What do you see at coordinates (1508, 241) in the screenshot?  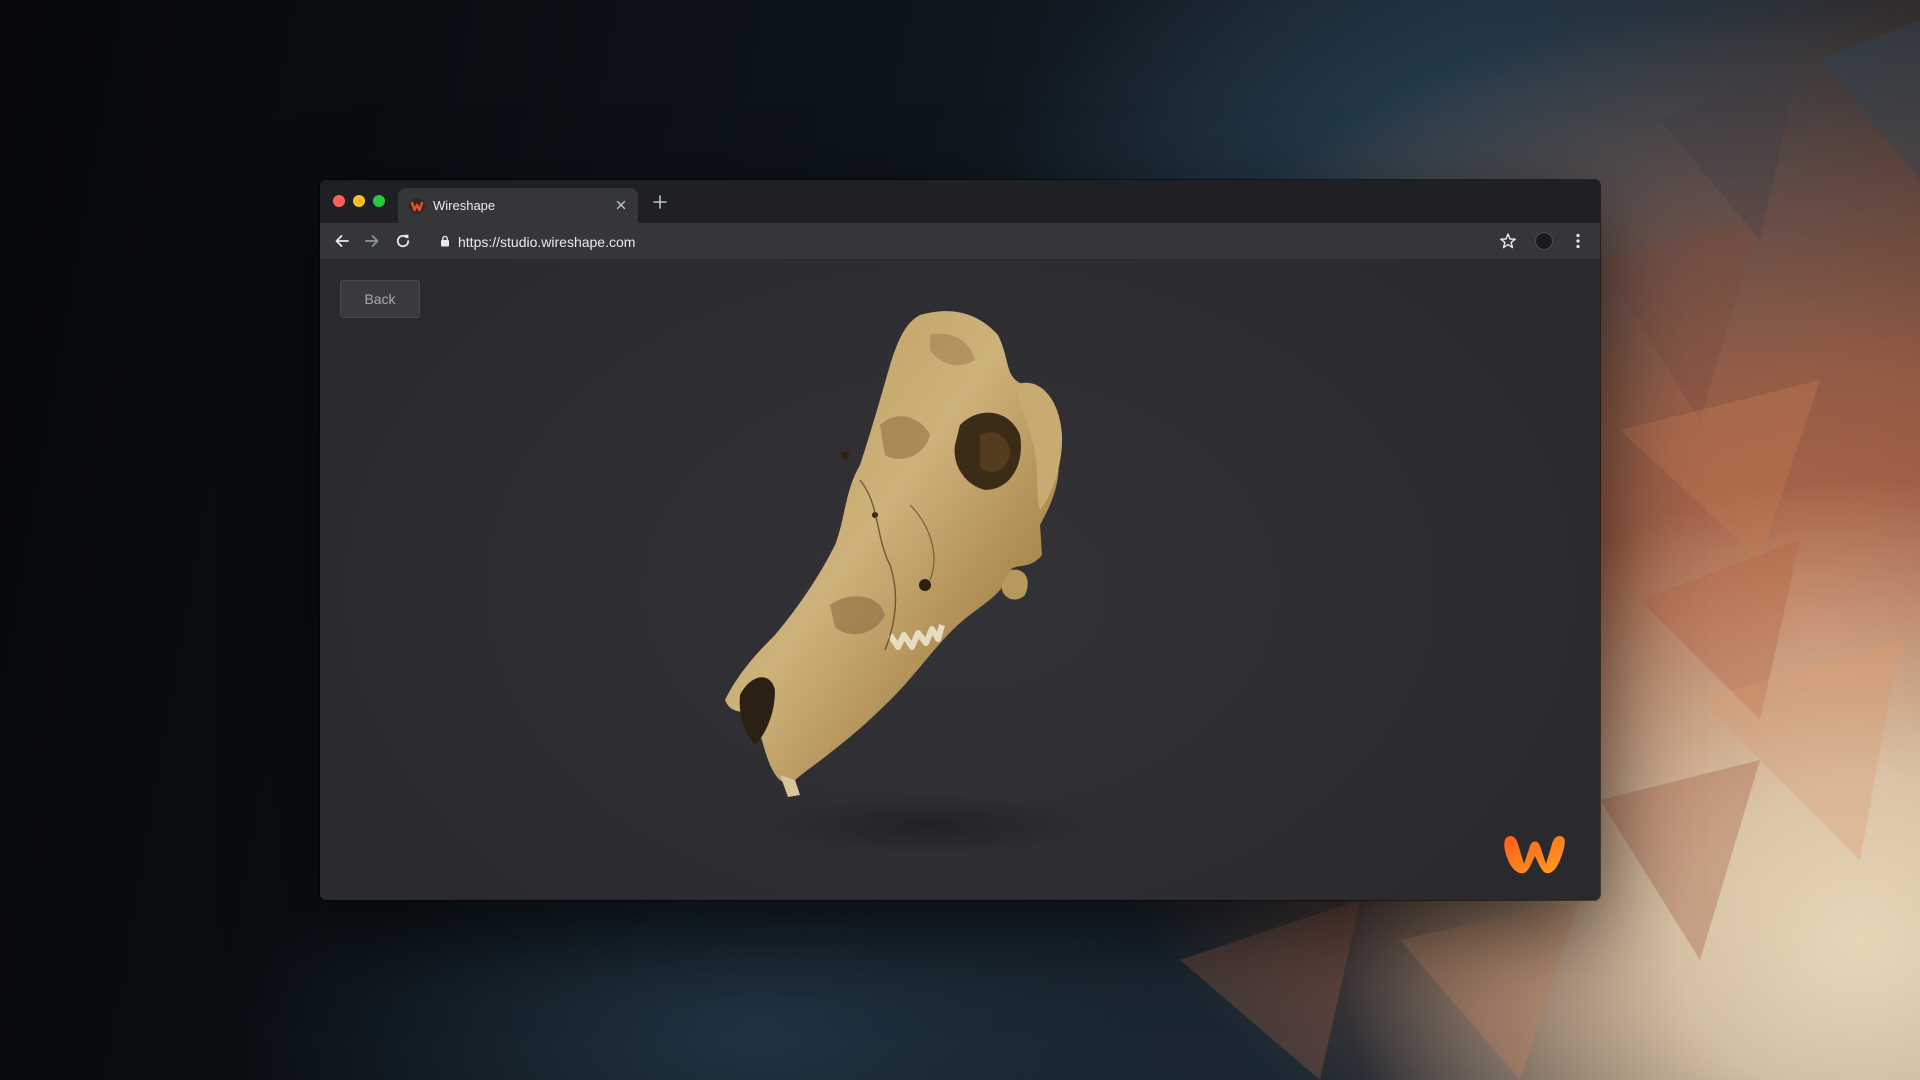 I see `star-icon` at bounding box center [1508, 241].